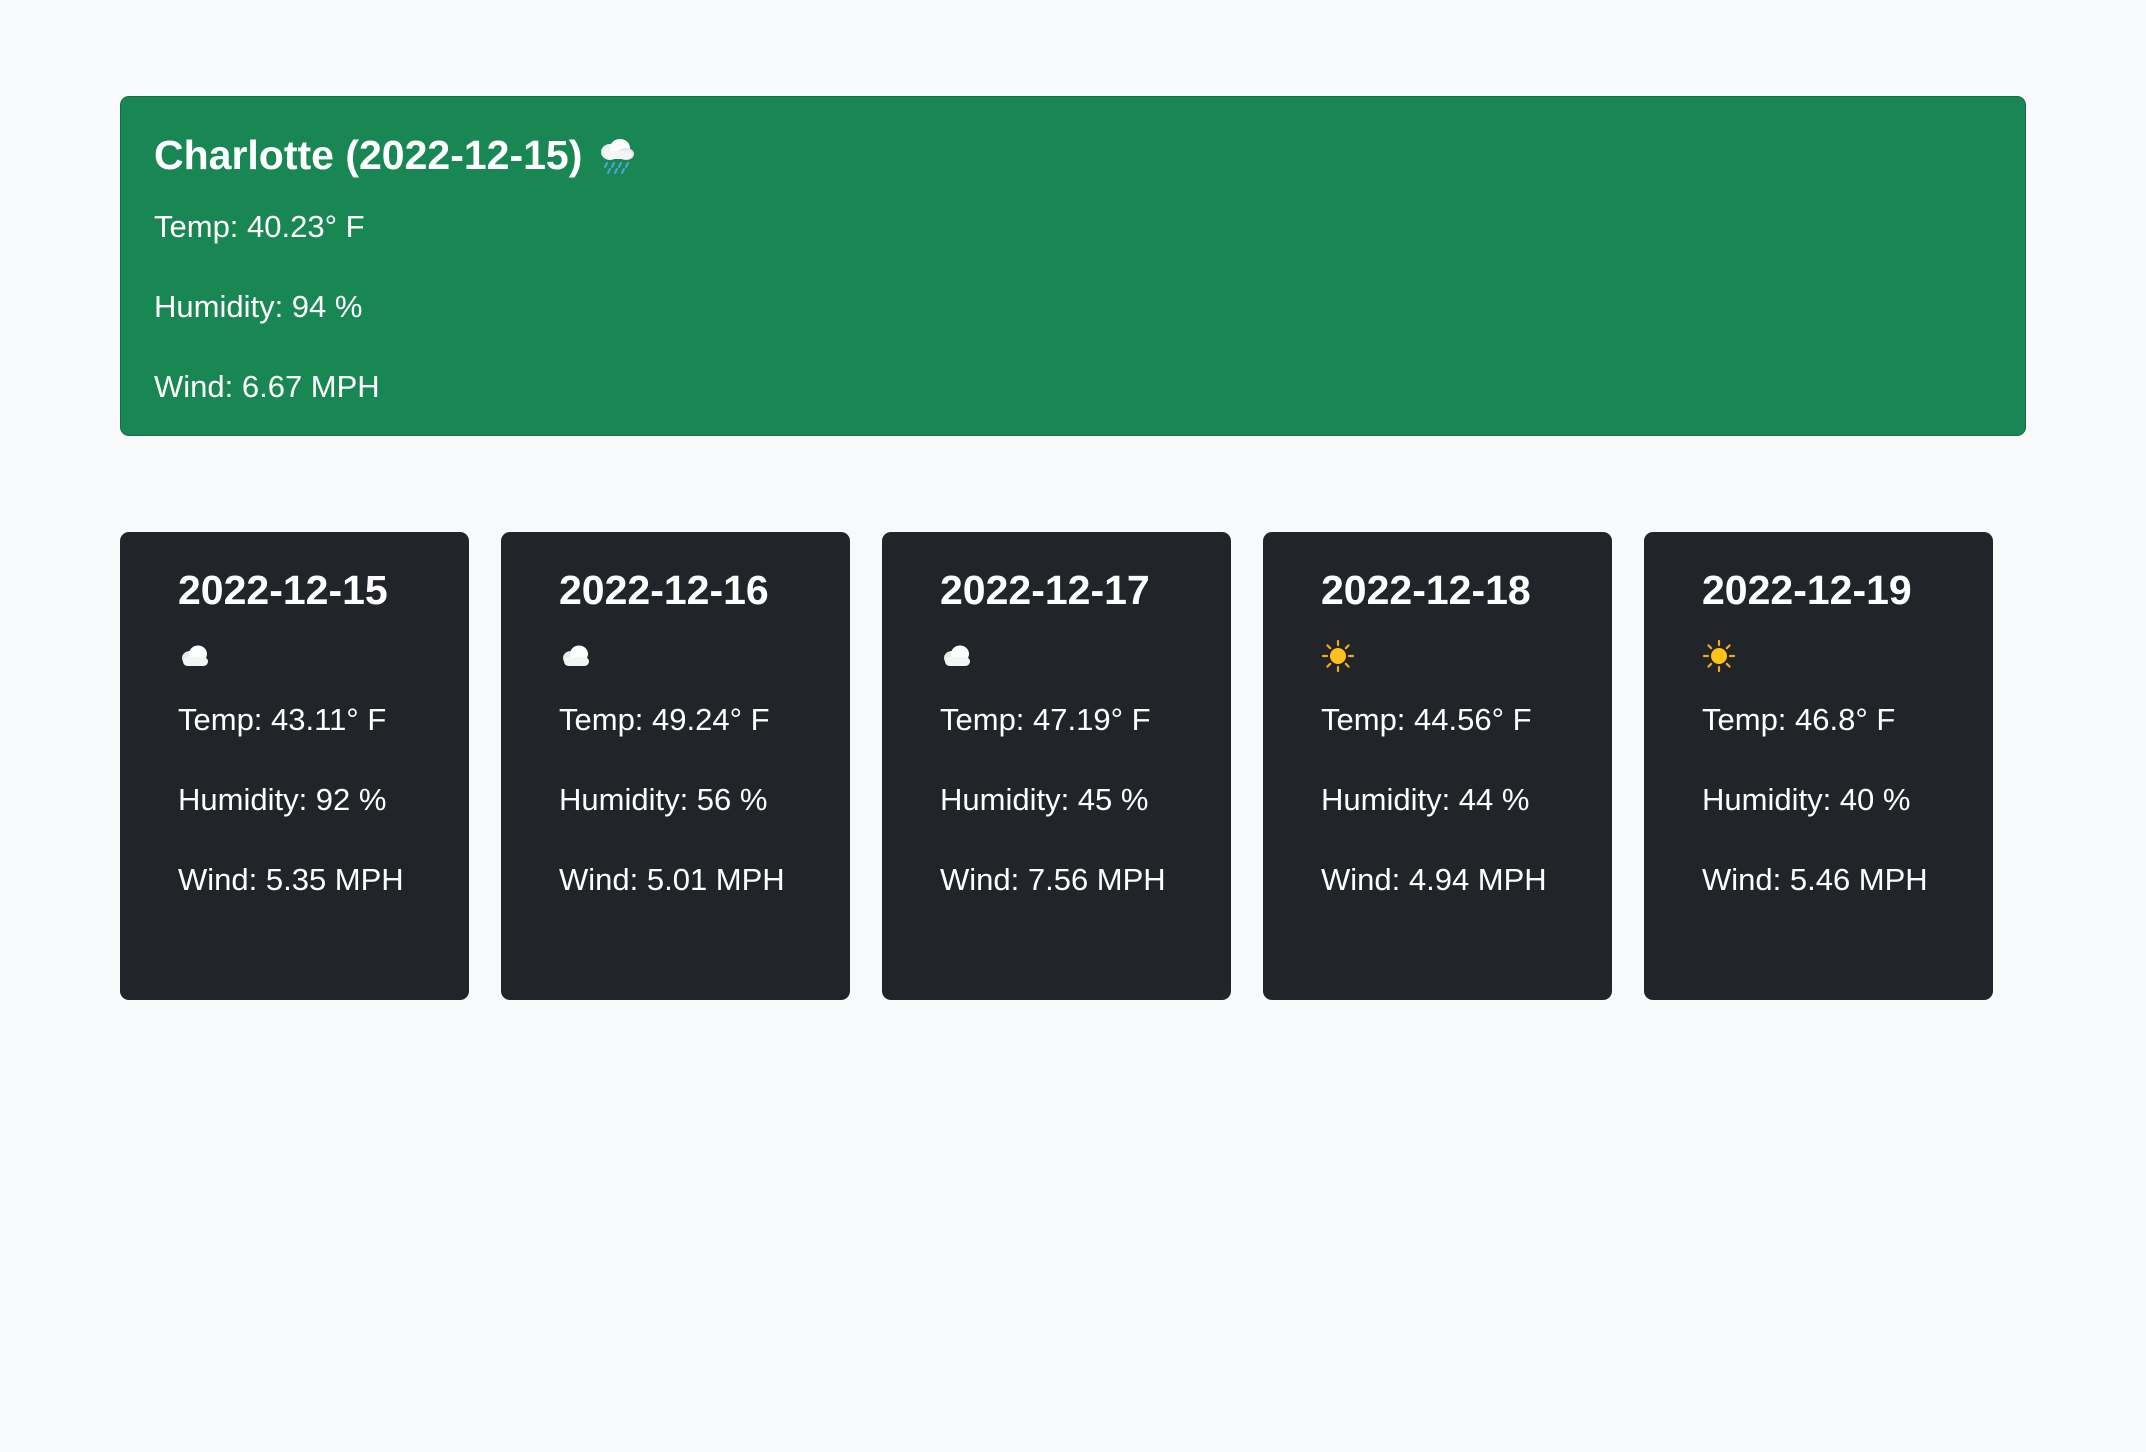 This screenshot has width=2146, height=1452. What do you see at coordinates (1425, 799) in the screenshot?
I see `forecast-humidity: Humidity: 44 %` at bounding box center [1425, 799].